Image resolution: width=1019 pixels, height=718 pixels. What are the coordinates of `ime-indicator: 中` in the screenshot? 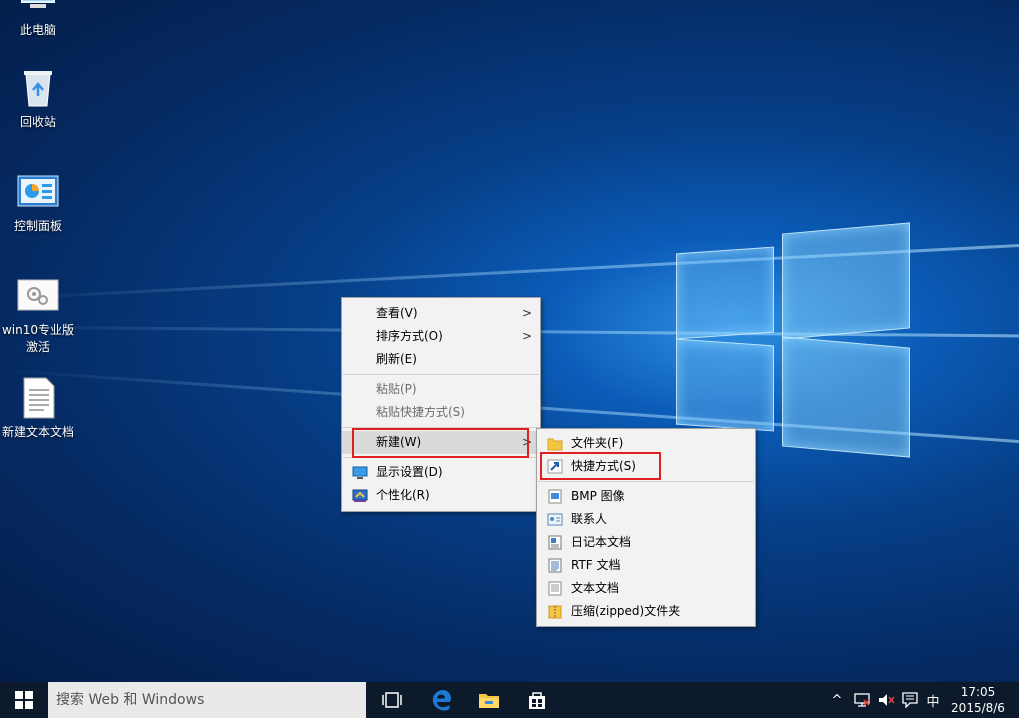 It's located at (933, 700).